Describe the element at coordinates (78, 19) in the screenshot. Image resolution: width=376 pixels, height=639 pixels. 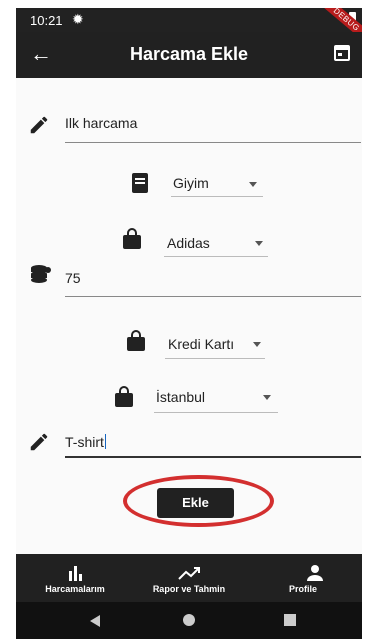
I see `settings-gear-icon: ✹` at that location.